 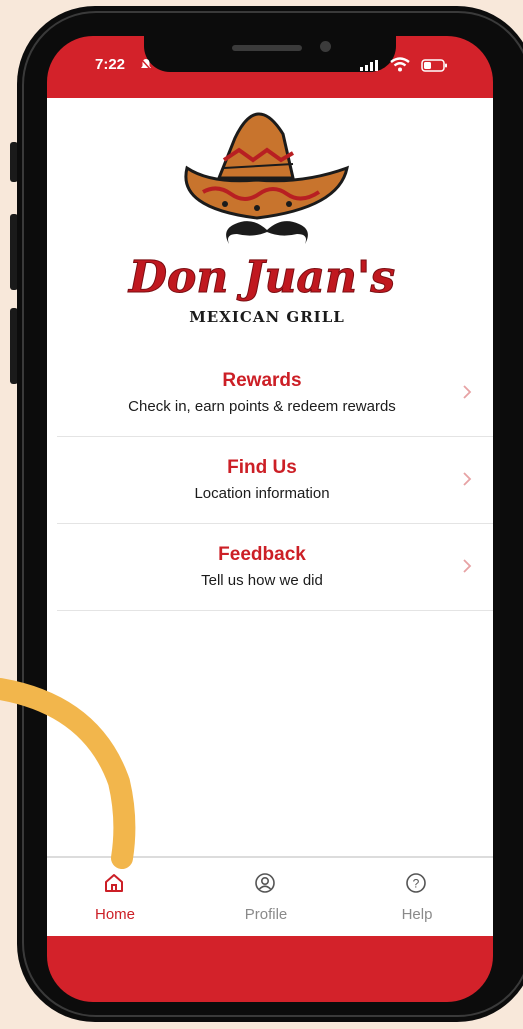 I want to click on menu-item-title: Rewards, so click(x=262, y=380).